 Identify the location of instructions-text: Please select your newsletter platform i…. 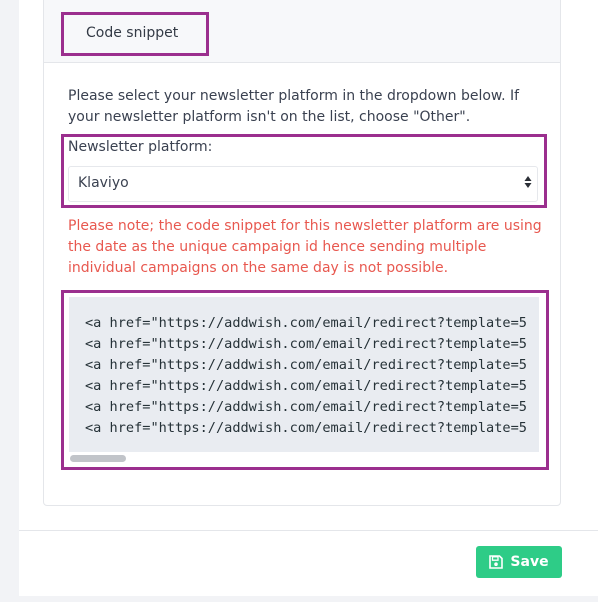
(294, 106).